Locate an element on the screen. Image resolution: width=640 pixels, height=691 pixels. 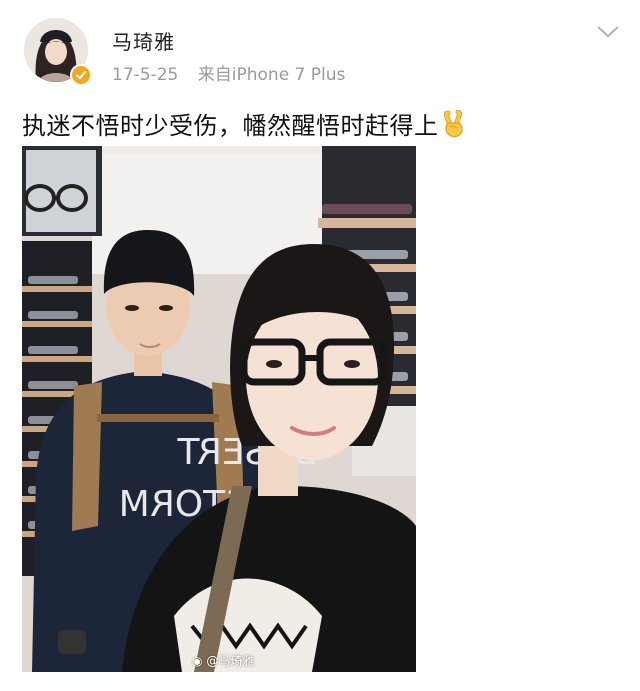
photo-watermark: ◉ @马琦雅 is located at coordinates (223, 660).